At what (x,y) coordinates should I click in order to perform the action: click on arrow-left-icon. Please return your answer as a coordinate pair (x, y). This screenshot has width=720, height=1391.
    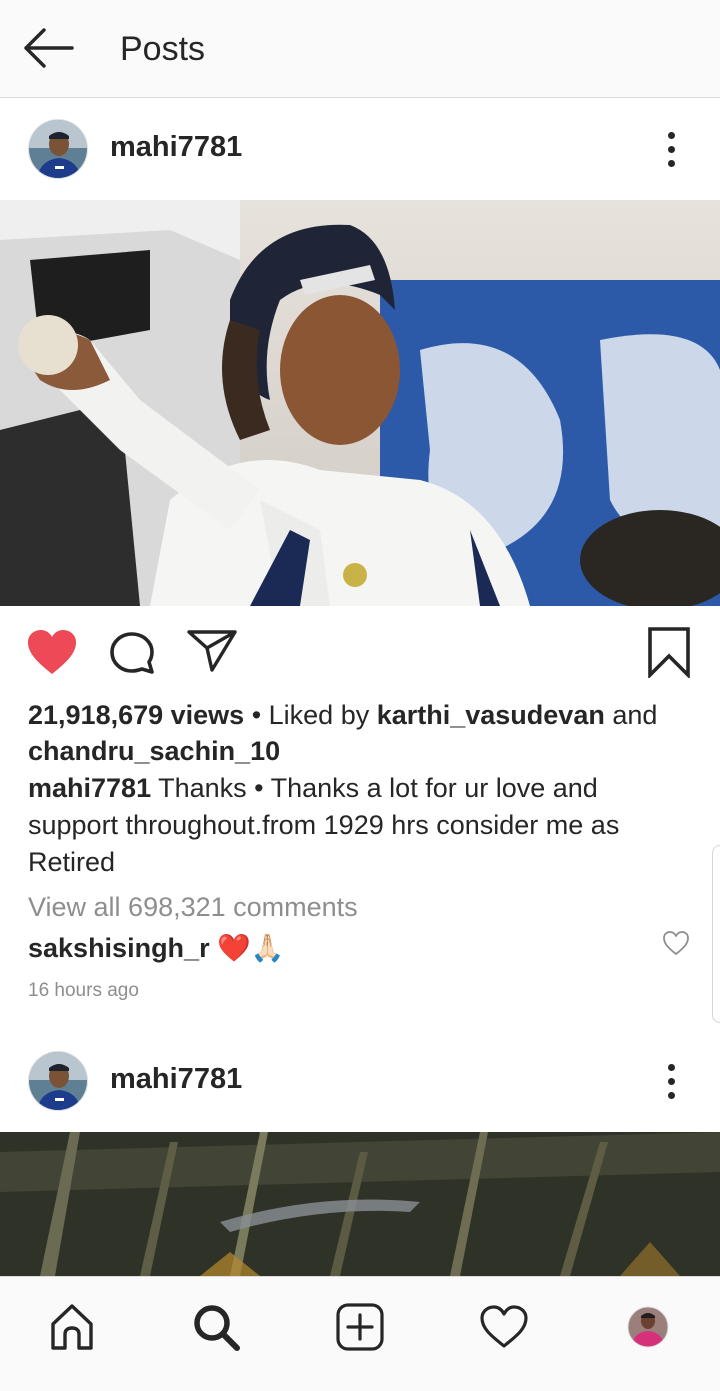
    Looking at the image, I should click on (49, 48).